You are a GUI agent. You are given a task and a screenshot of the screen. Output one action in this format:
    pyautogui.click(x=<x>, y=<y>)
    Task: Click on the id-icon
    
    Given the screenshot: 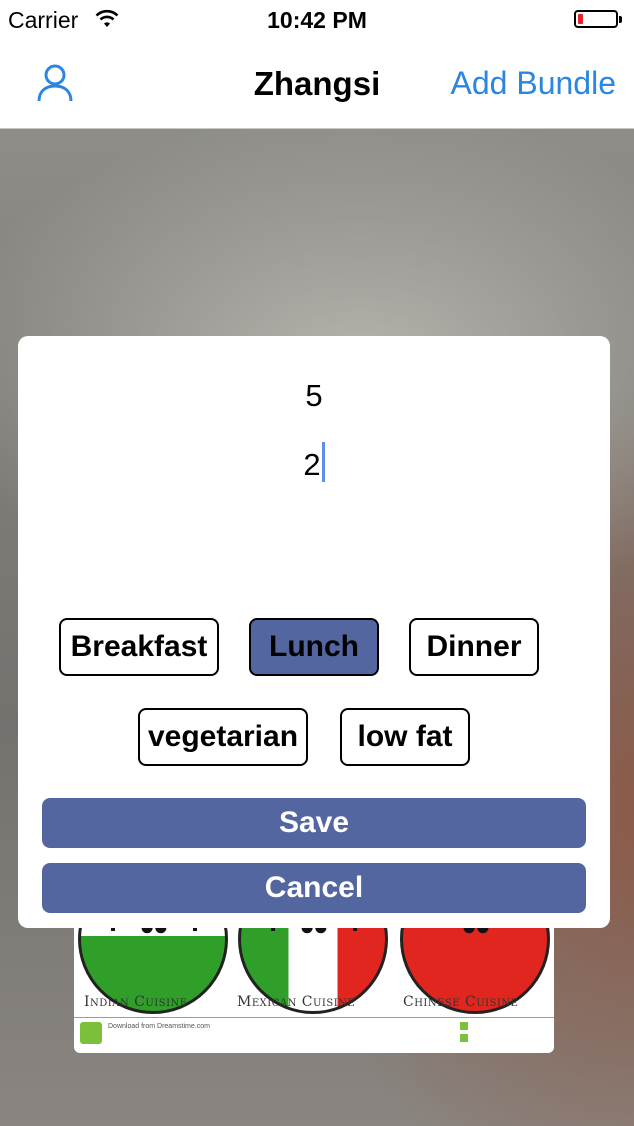 What is the action you would take?
    pyautogui.click(x=465, y=1033)
    